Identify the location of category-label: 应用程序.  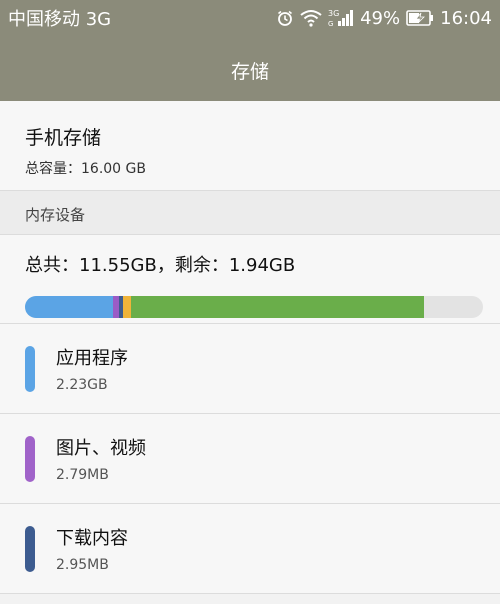
(92, 358).